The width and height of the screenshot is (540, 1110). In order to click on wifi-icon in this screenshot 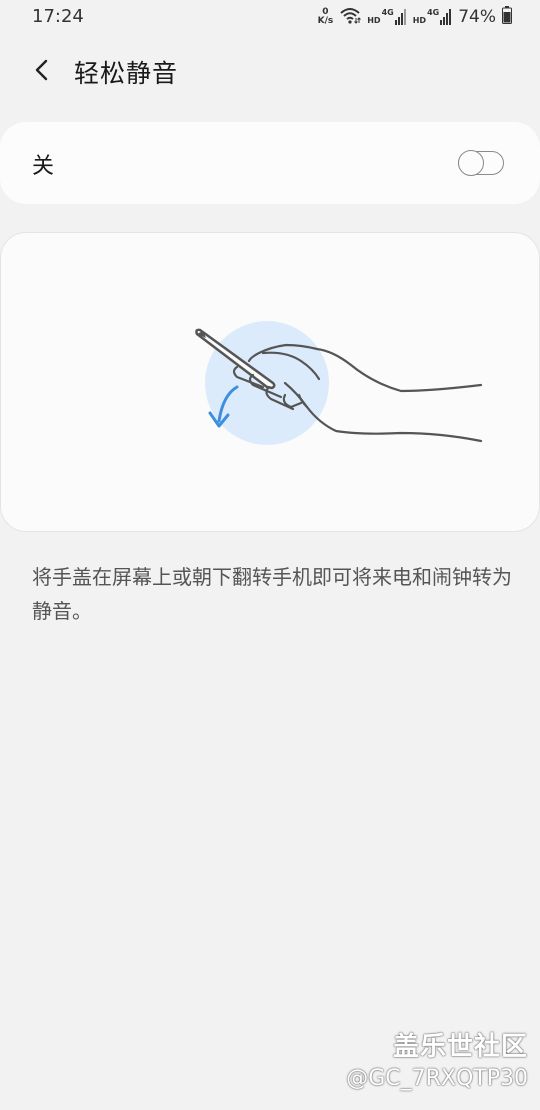, I will do `click(350, 17)`.